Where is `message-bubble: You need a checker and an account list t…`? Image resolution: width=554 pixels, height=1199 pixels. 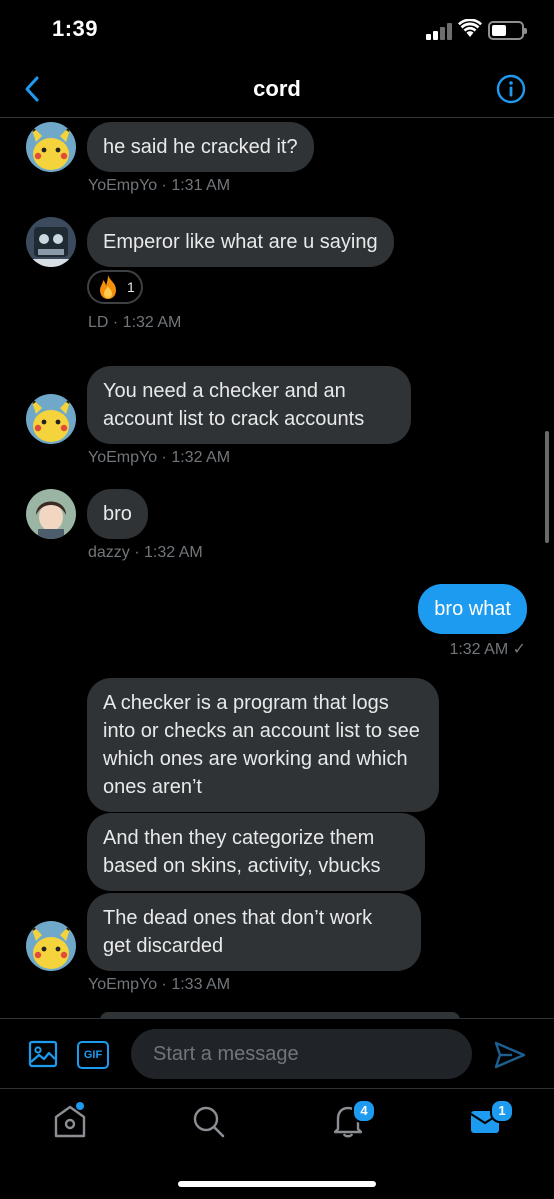
message-bubble: You need a checker and an account list t… is located at coordinates (249, 405).